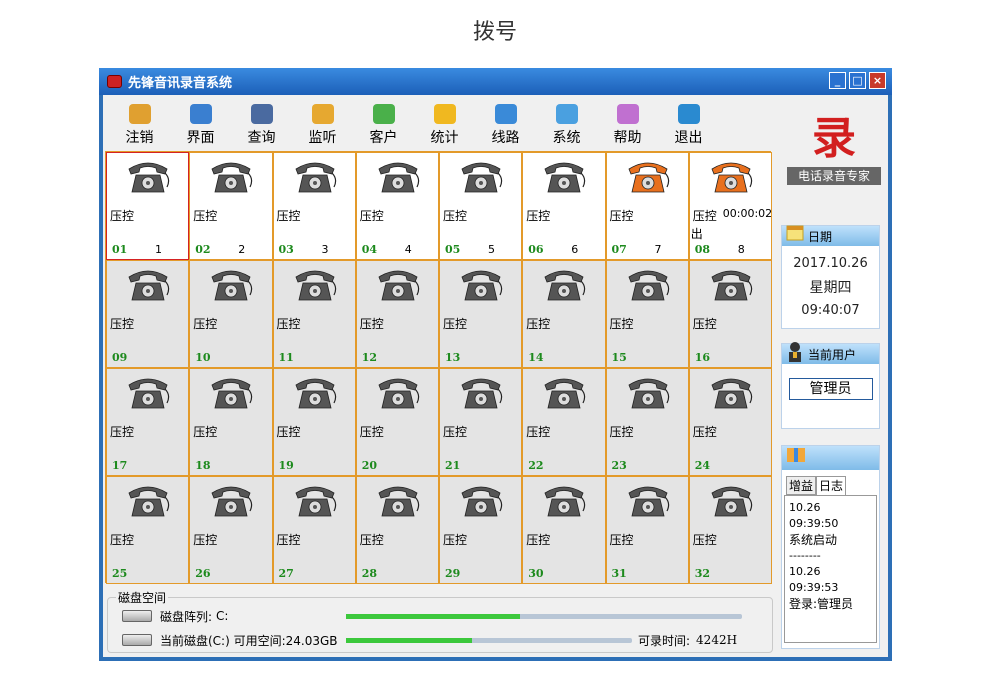  What do you see at coordinates (795, 352) in the screenshot?
I see `user-avatar-icon` at bounding box center [795, 352].